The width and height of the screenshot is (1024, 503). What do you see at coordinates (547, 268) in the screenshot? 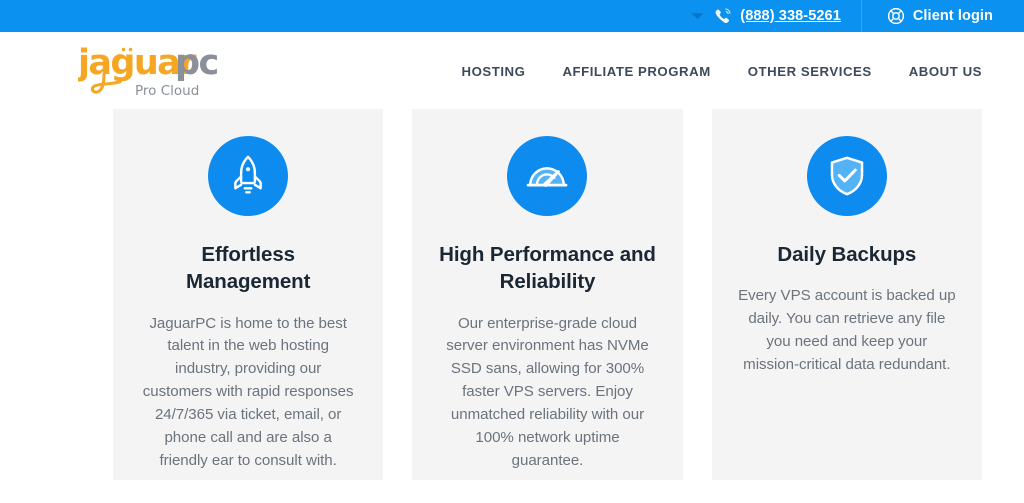
I see `feature-card-title: High Performance and Reliability` at bounding box center [547, 268].